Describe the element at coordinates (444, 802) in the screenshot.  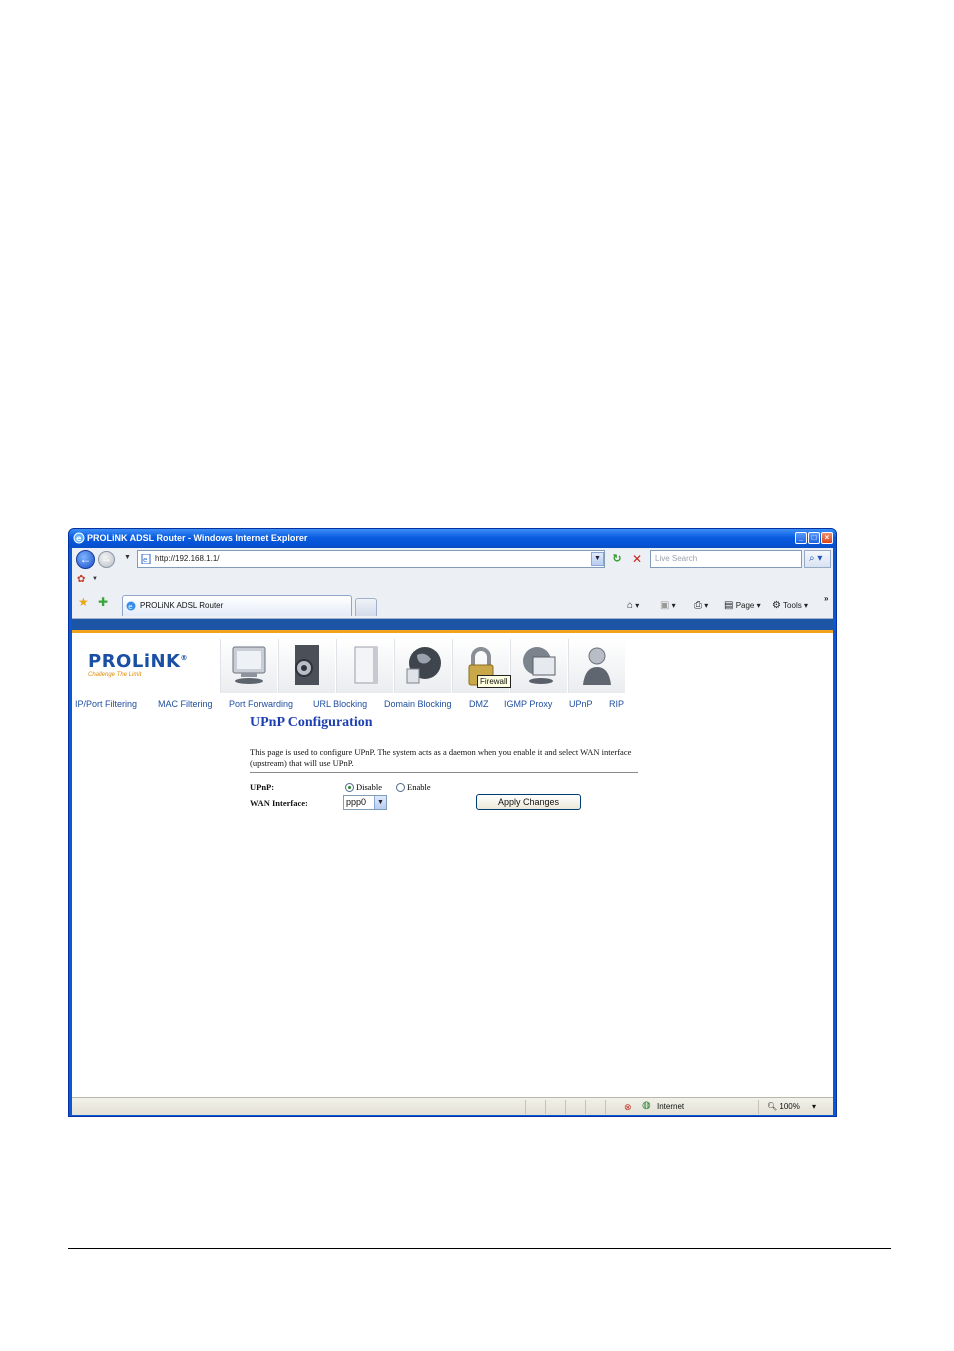
I see `wan-interface-row: WAN Interface: ppp0 ▼ Apply Changes` at that location.